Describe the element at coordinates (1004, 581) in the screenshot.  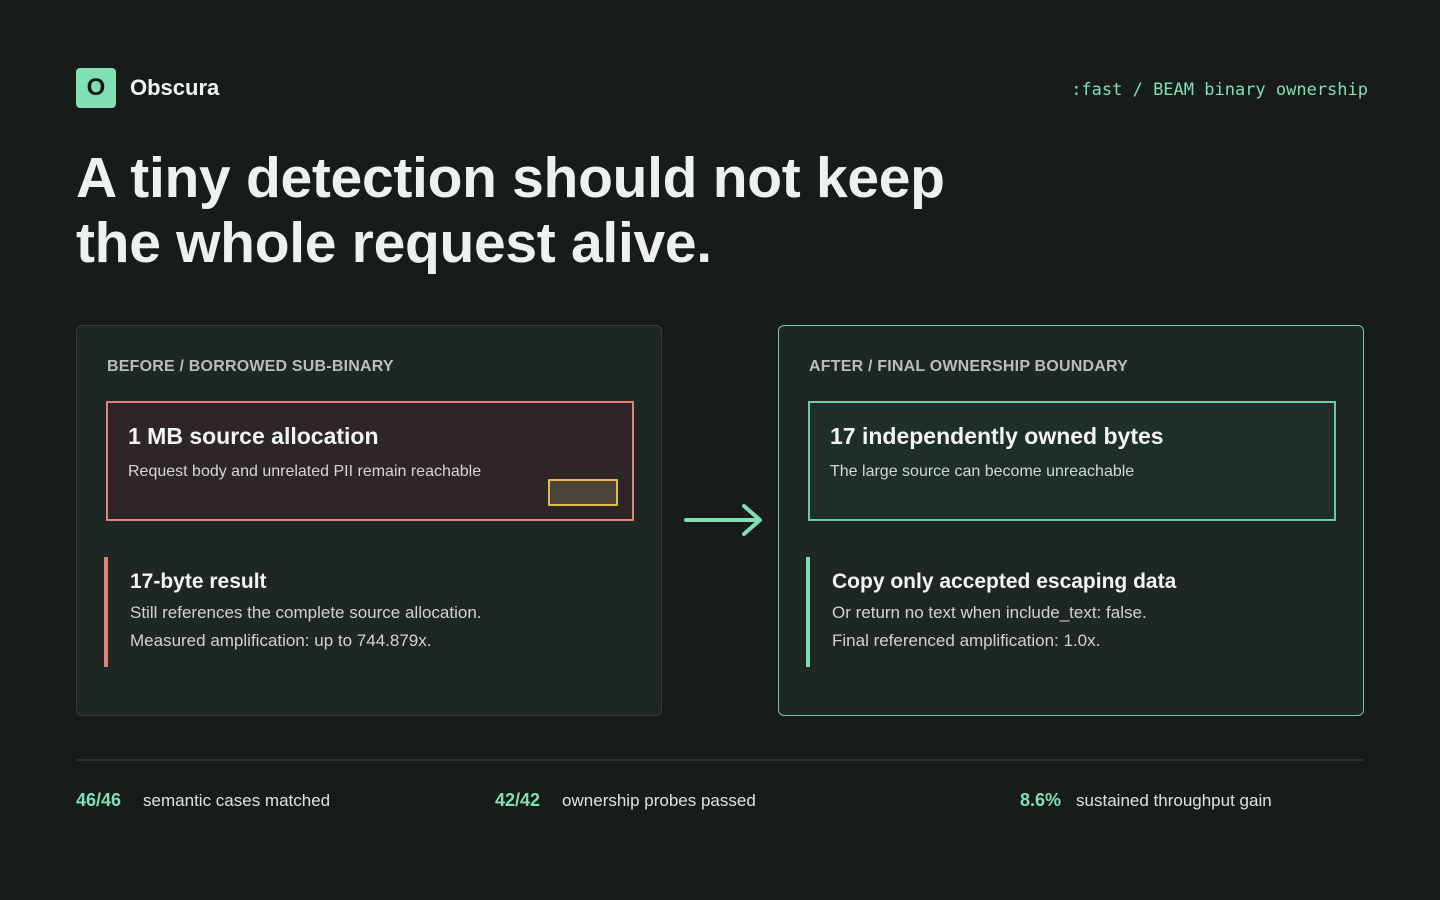
I see `after-result-title: Copy only accepted escaping data` at that location.